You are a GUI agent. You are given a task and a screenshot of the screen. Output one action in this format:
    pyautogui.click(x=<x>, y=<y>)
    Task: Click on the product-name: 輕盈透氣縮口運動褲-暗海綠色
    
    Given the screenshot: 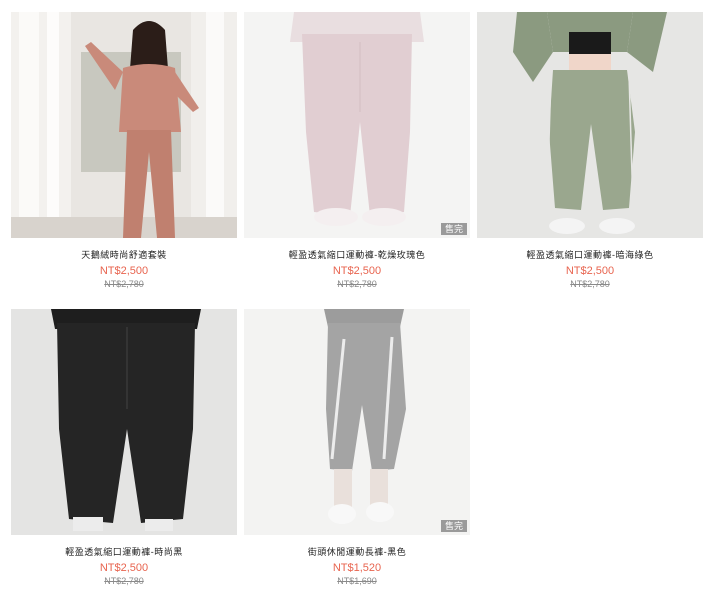 What is the action you would take?
    pyautogui.click(x=590, y=255)
    